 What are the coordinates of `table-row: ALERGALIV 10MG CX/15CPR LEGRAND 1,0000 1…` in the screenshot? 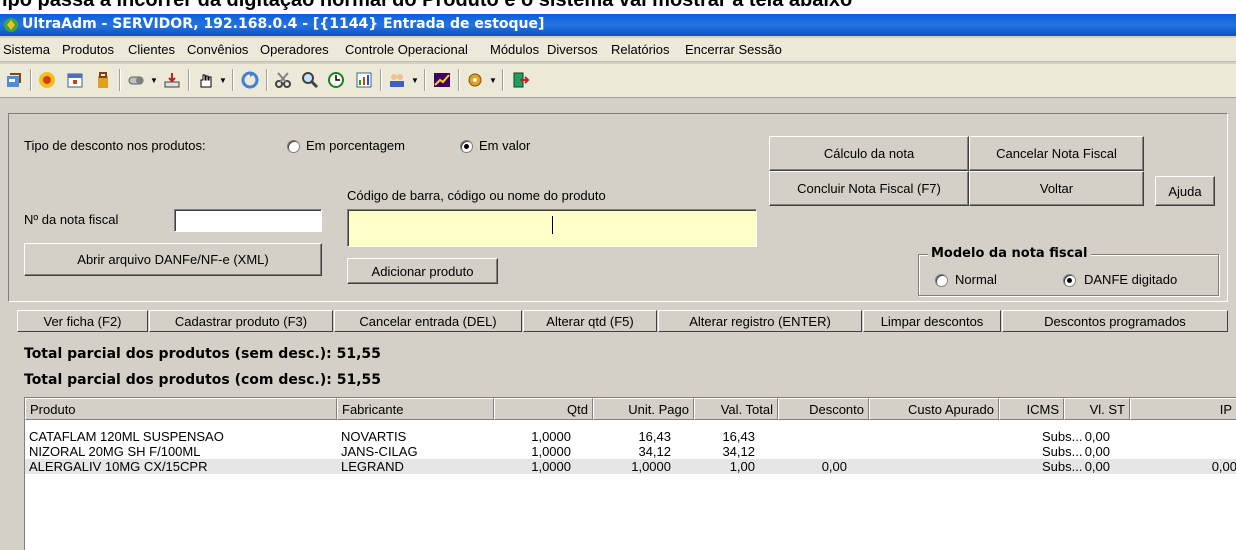 It's located at (630, 466).